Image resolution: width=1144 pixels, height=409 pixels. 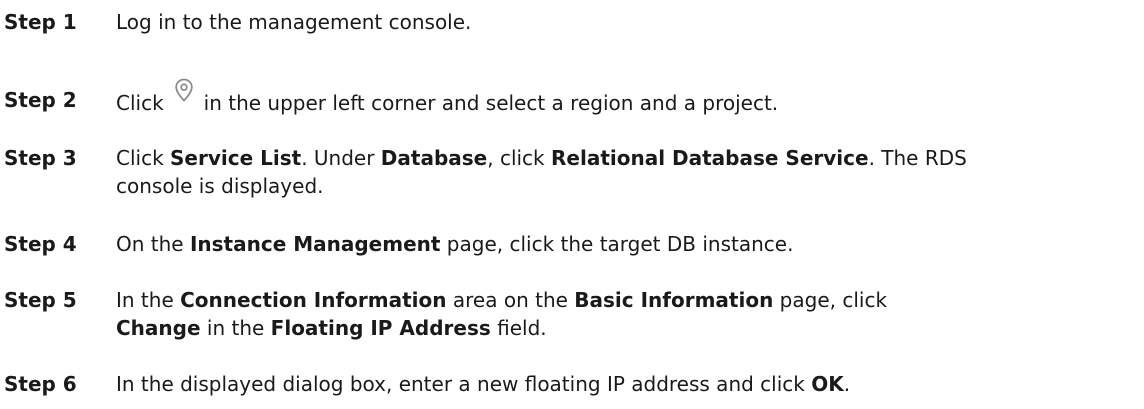 I want to click on step-label: Step 6, so click(x=40, y=384).